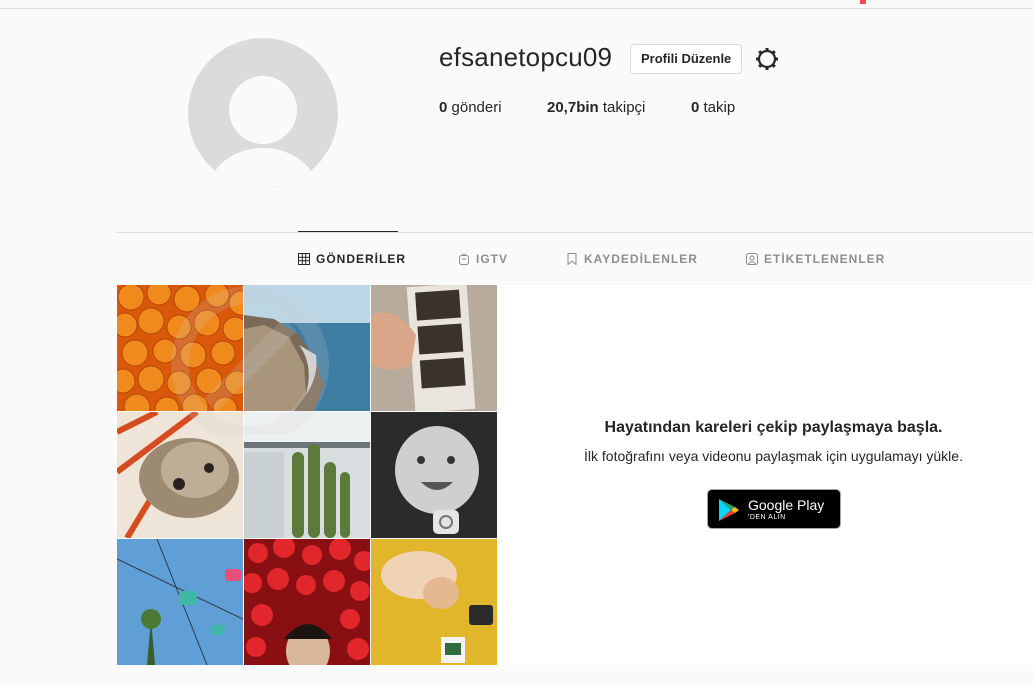  What do you see at coordinates (572, 259) in the screenshot?
I see `bookmark-icon` at bounding box center [572, 259].